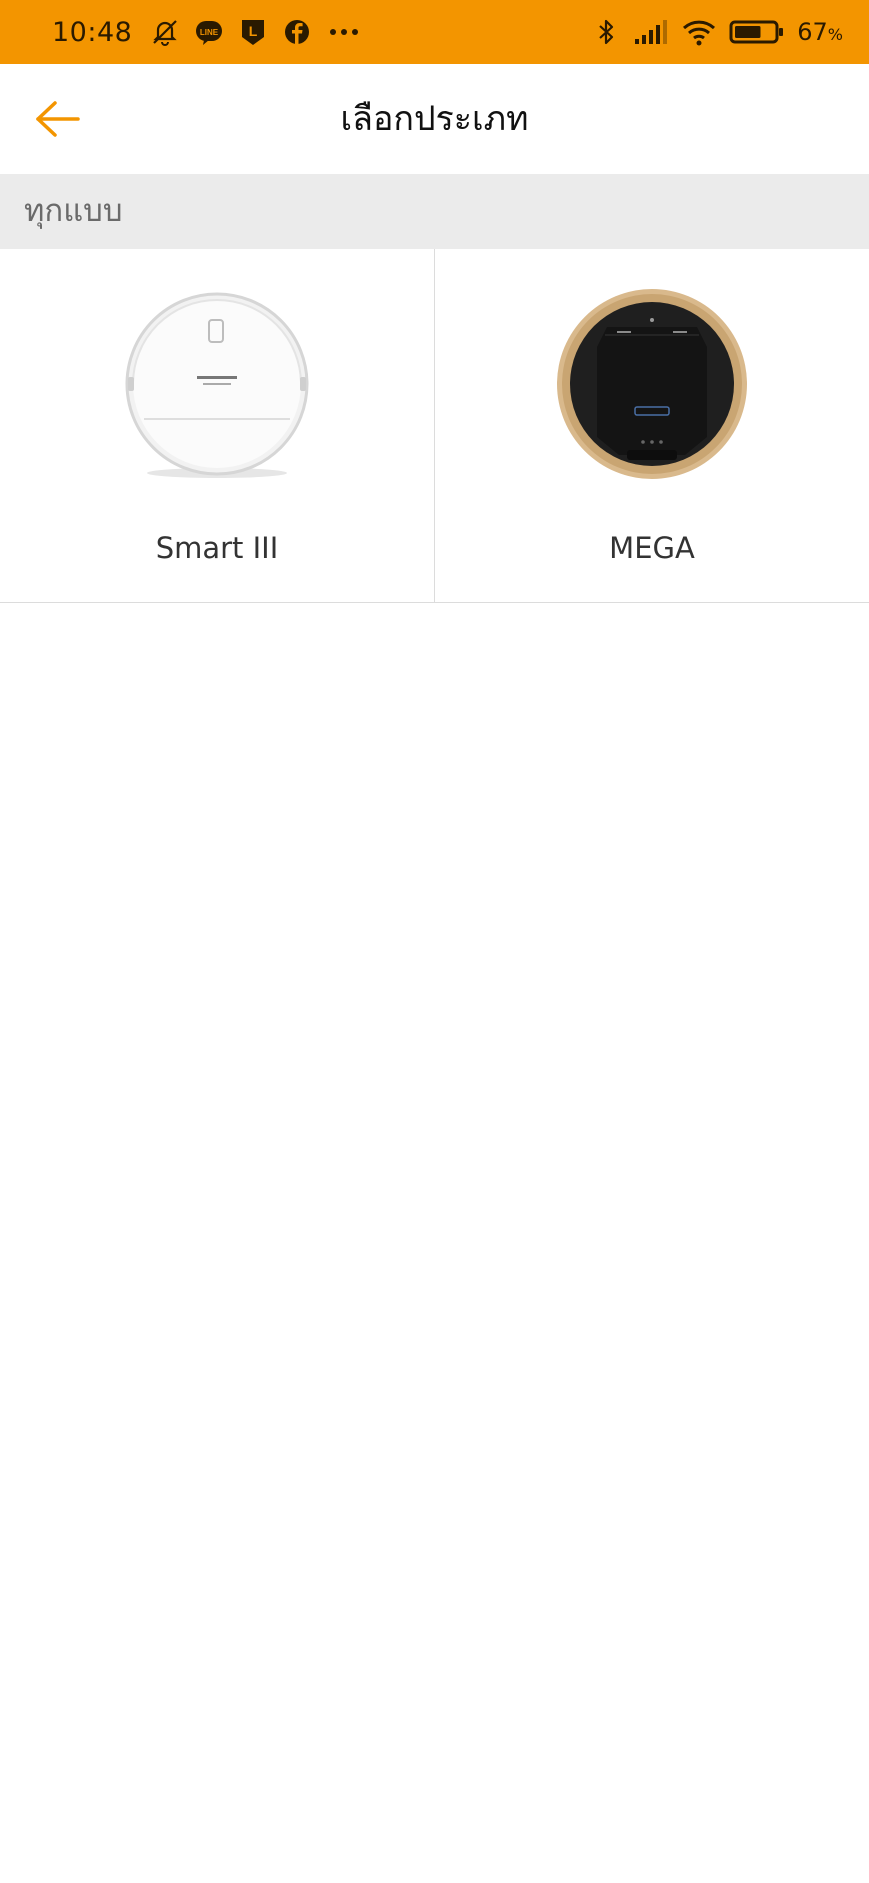 The width and height of the screenshot is (869, 1883). I want to click on facebook-icon, so click(297, 32).